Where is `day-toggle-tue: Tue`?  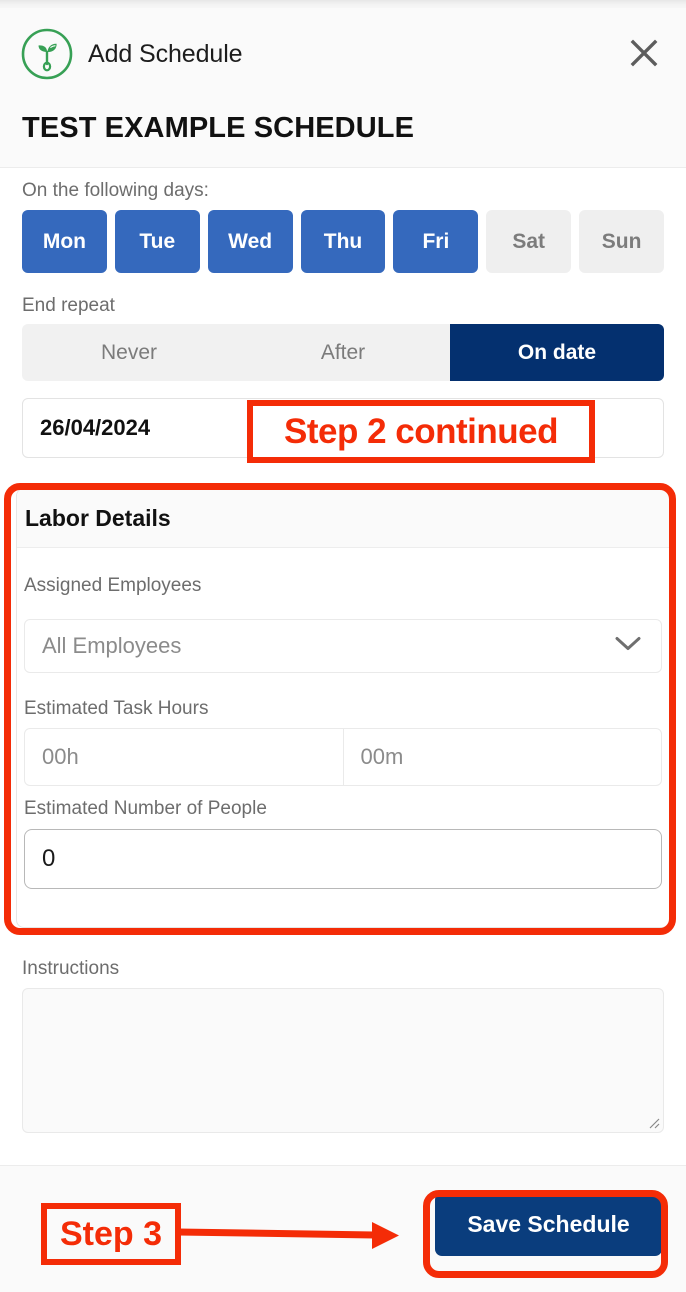 day-toggle-tue: Tue is located at coordinates (157, 241).